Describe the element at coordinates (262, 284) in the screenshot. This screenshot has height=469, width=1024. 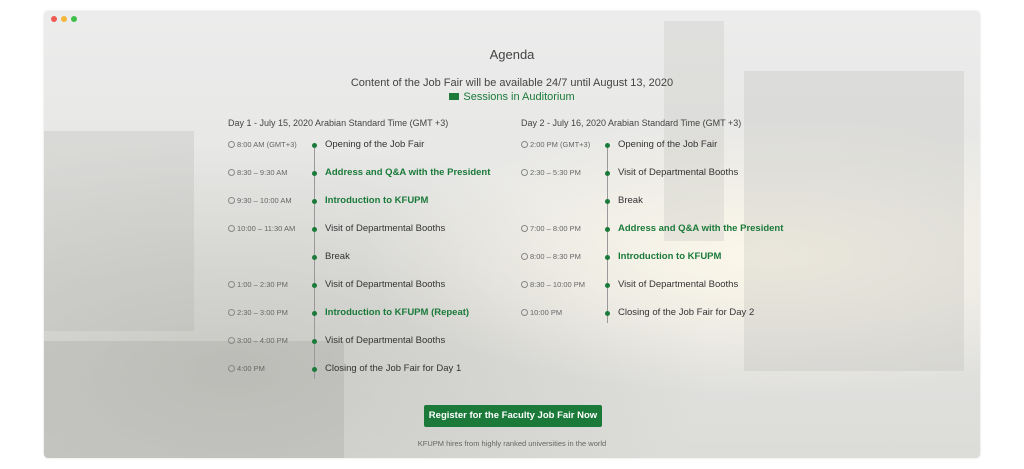
I see `session-time-text: 1:00 – 2:30 PM` at that location.